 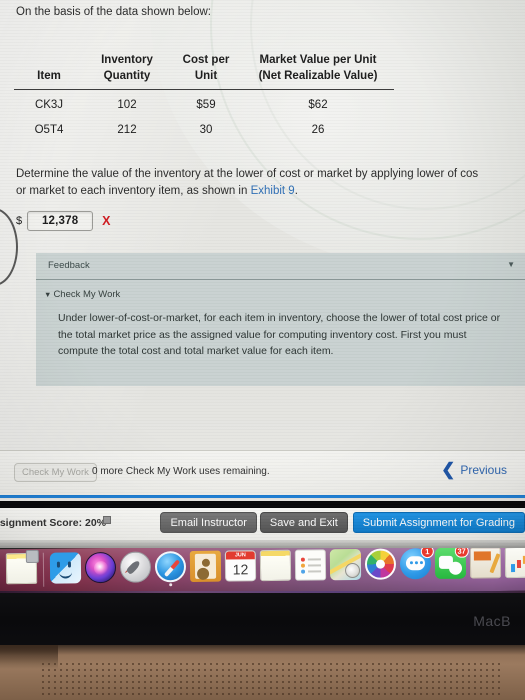 I want to click on device-brand-text: MacB, so click(x=492, y=621).